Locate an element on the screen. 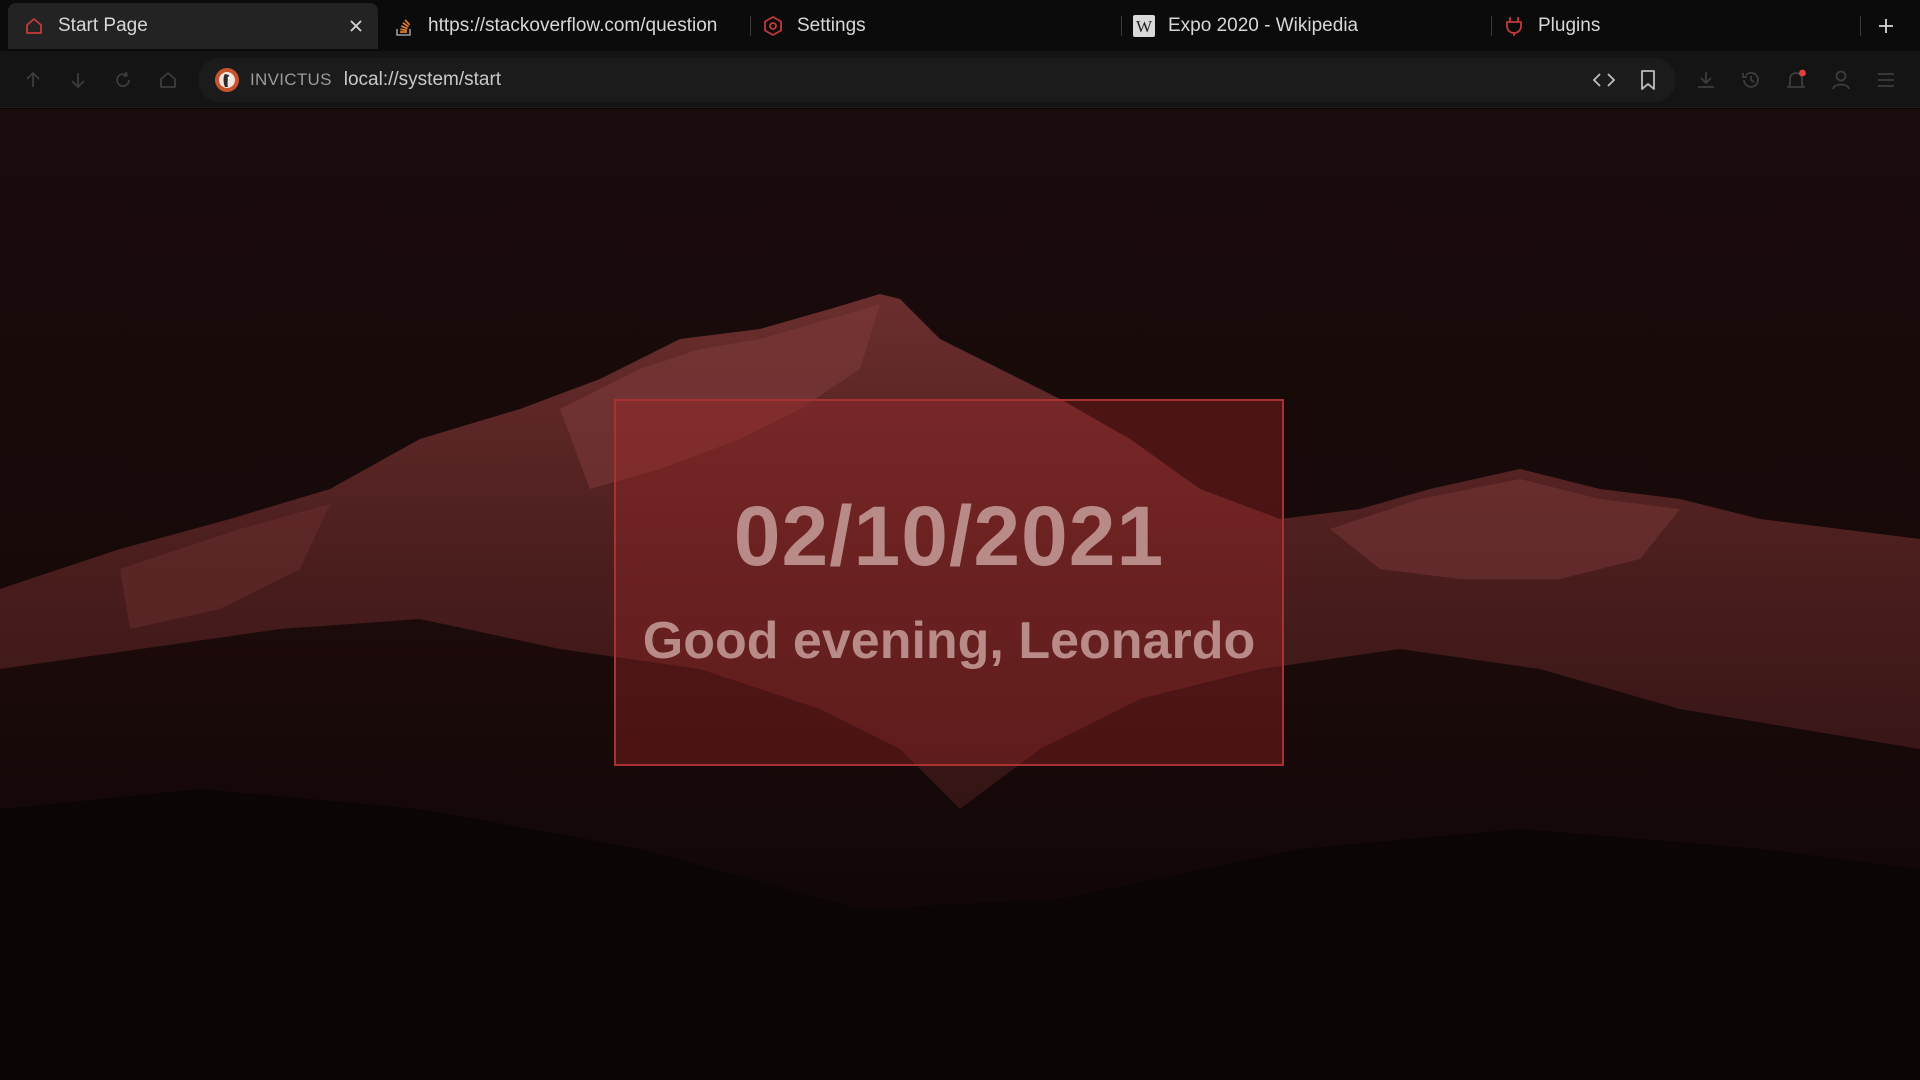  new-tab-button is located at coordinates (1886, 26).